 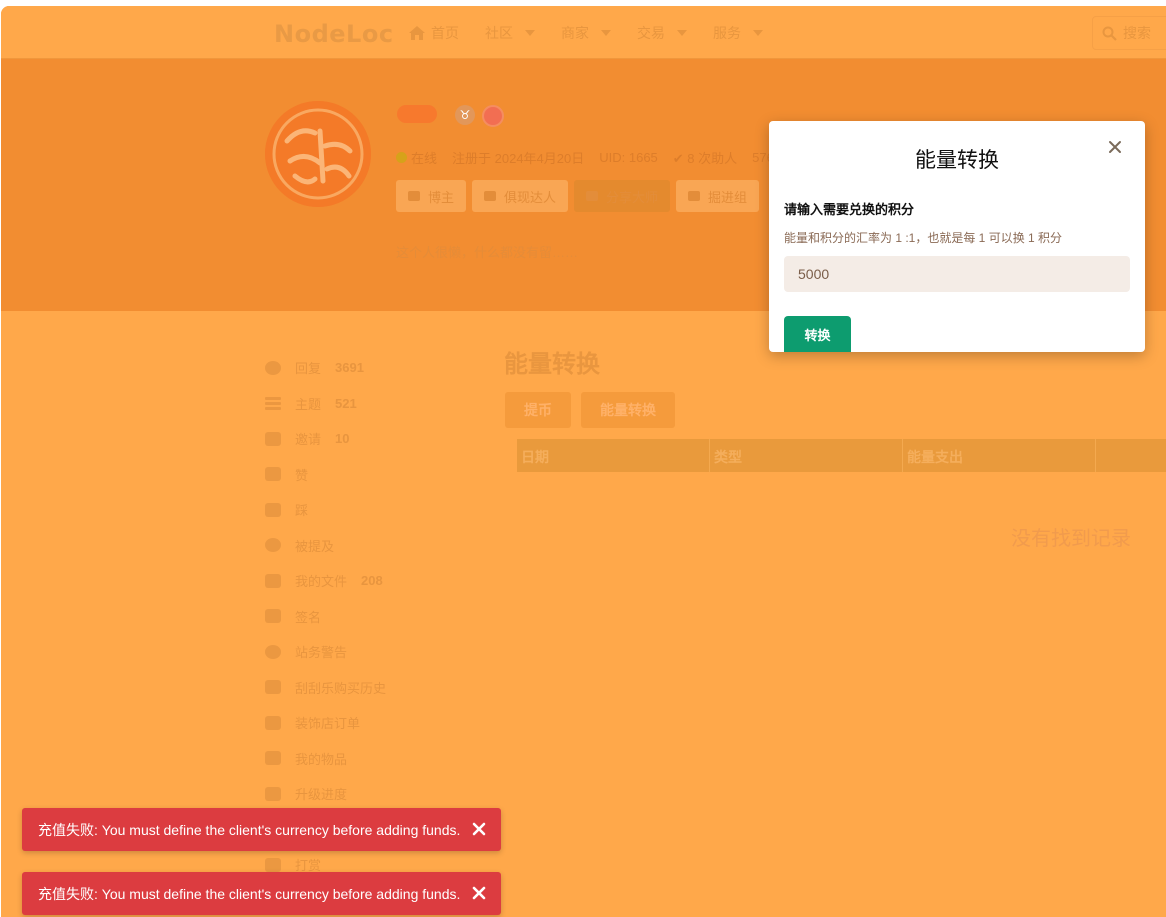 I want to click on sidebar-item-my-items: 我的物品, so click(x=325, y=759).